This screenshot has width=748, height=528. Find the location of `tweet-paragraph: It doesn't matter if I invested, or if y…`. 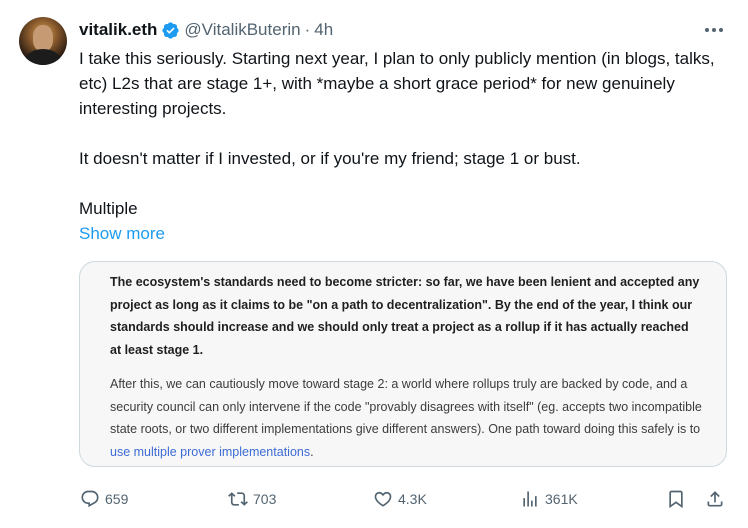

tweet-paragraph: It doesn't matter if I invested, or if y… is located at coordinates (330, 158).